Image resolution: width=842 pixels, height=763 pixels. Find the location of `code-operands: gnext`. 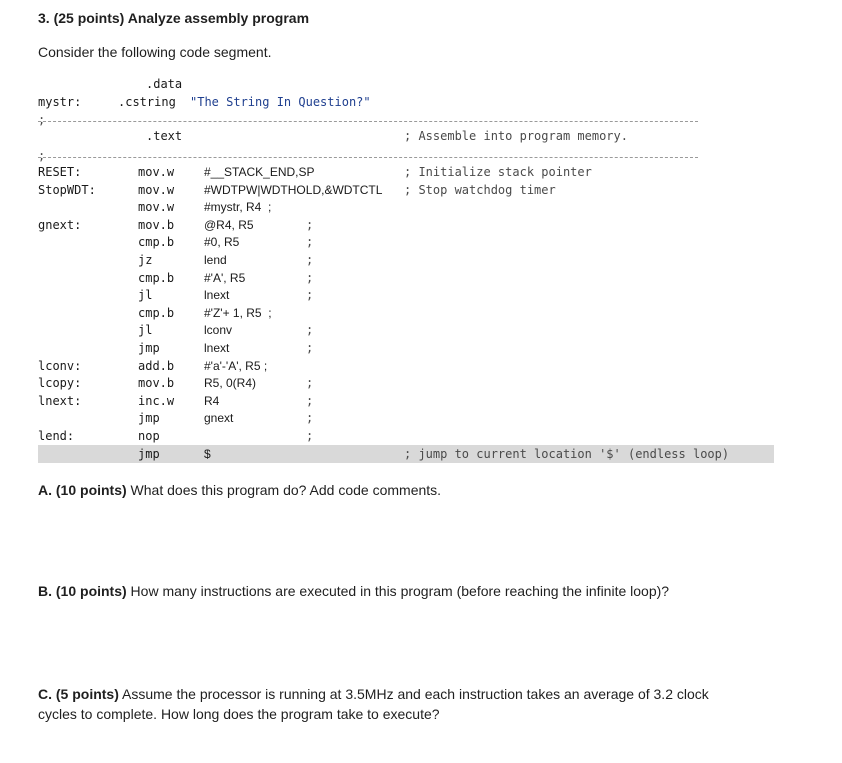

code-operands: gnext is located at coordinates (219, 418).